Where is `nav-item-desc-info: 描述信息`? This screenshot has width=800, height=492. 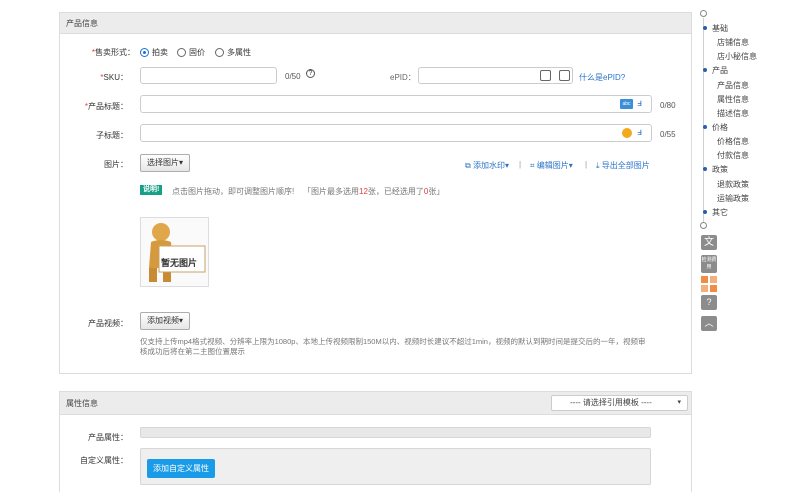 nav-item-desc-info: 描述信息 is located at coordinates (733, 113).